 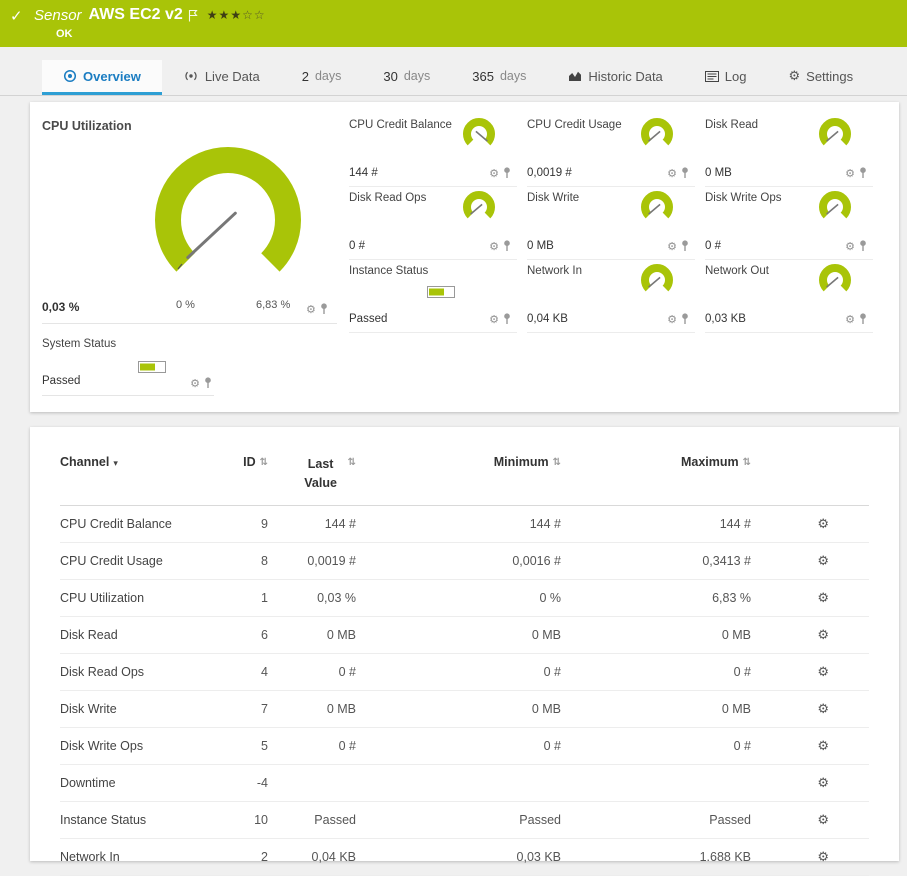 I want to click on tab-30-days: 30 days, so click(x=406, y=77).